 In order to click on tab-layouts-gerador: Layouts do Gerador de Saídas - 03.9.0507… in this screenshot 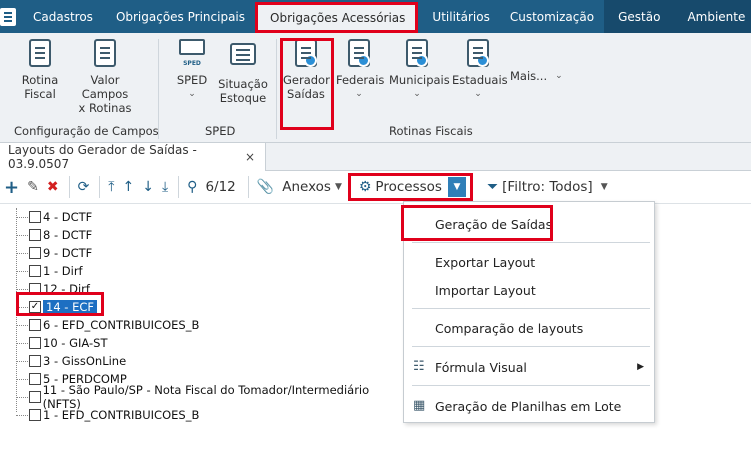, I will do `click(133, 157)`.